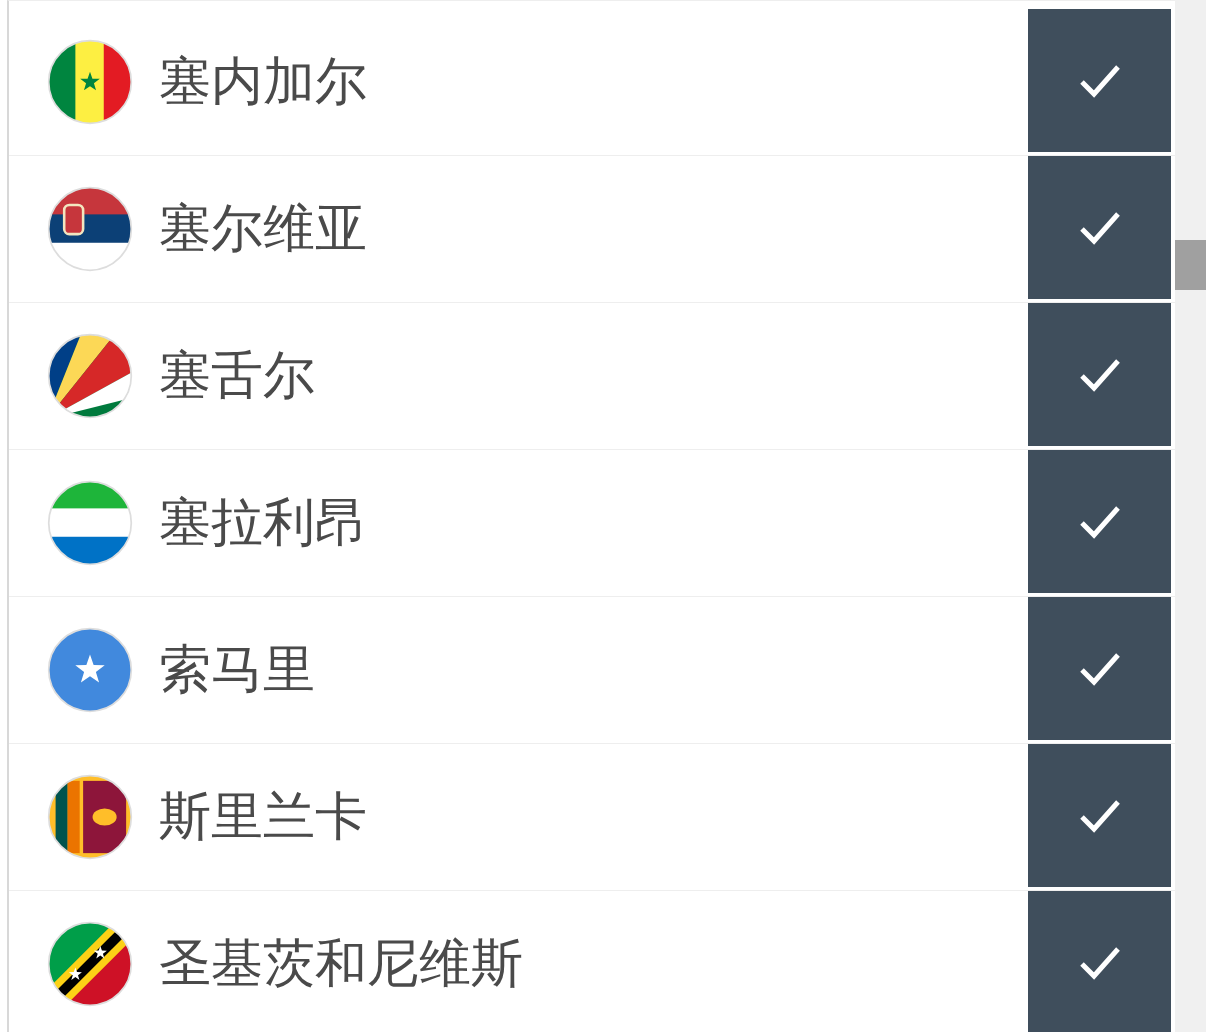 The image size is (1206, 1032). Describe the element at coordinates (1190, 516) in the screenshot. I see `scrollbar` at that location.